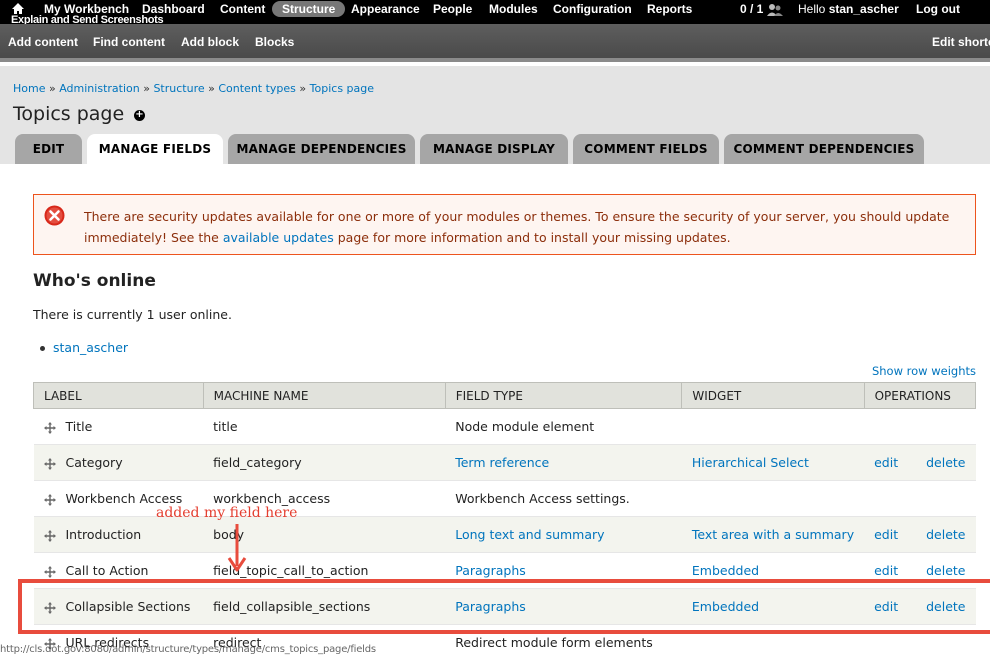 The image size is (990, 659). I want to click on cell-field-type: Node module element, so click(563, 426).